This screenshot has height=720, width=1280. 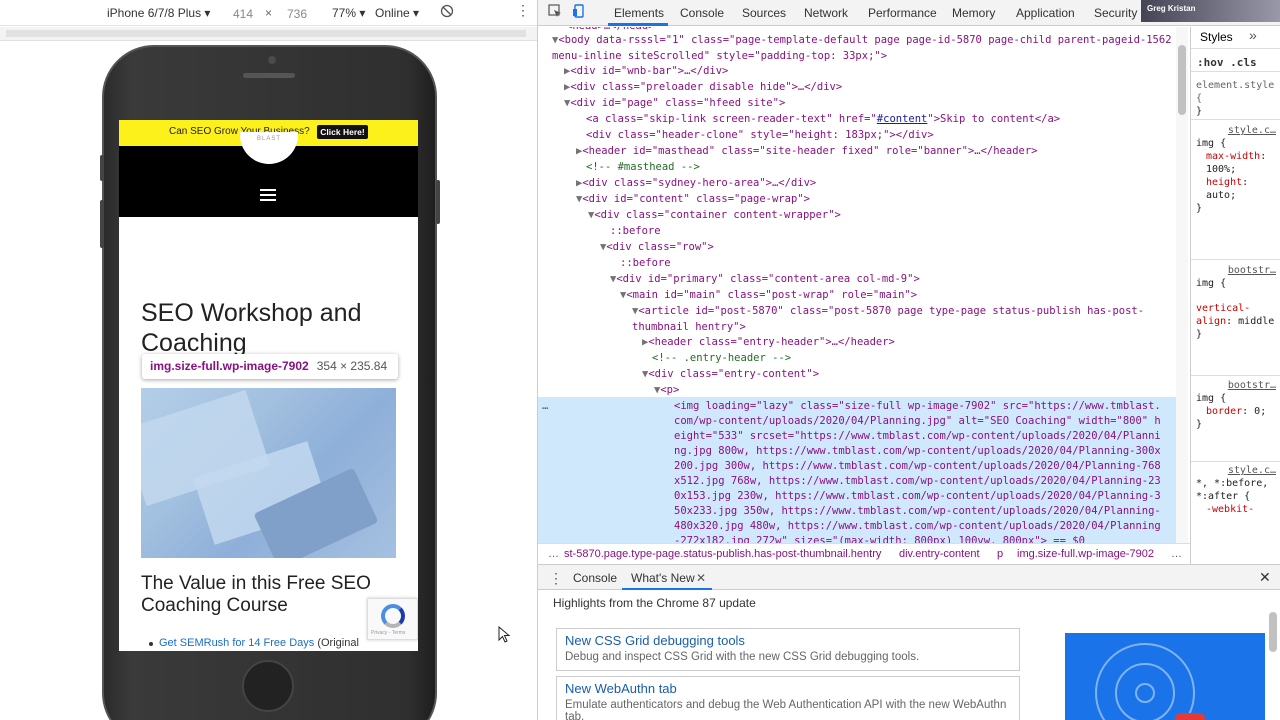 What do you see at coordinates (1224, 411) in the screenshot?
I see `style-property: border` at bounding box center [1224, 411].